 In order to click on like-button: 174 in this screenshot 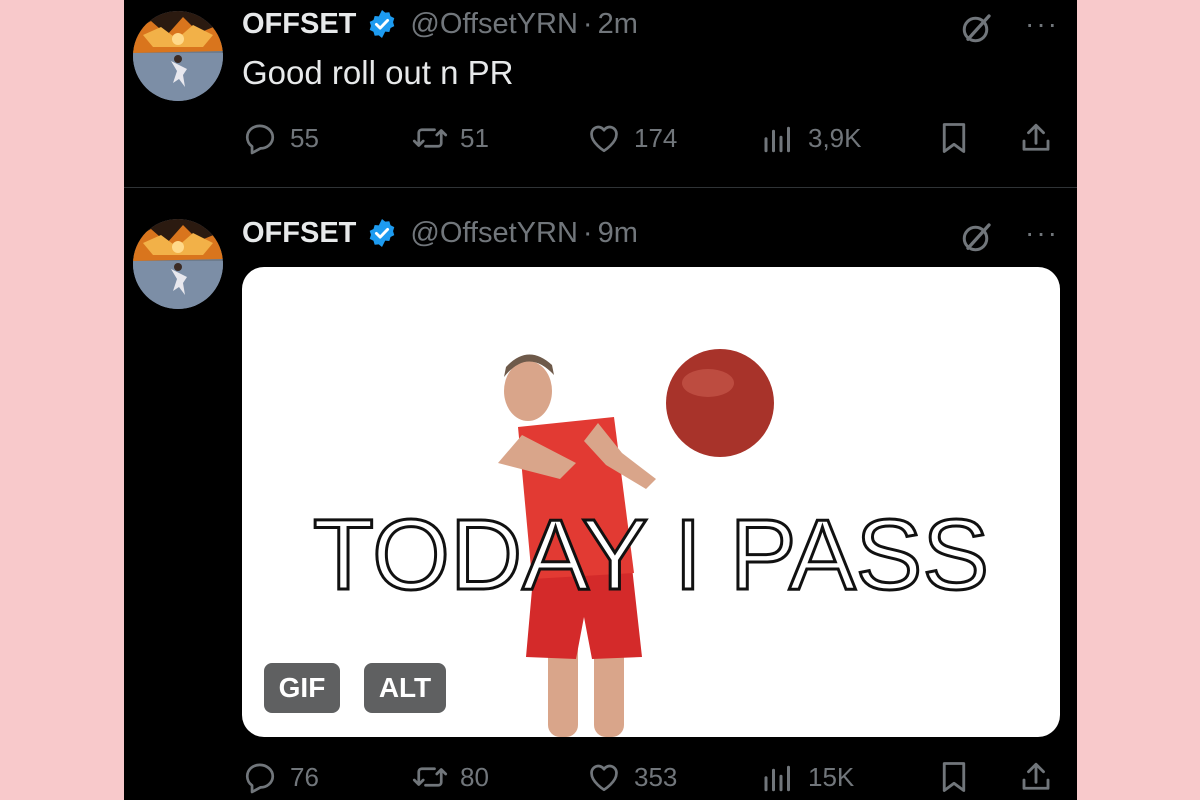, I will do `click(631, 138)`.